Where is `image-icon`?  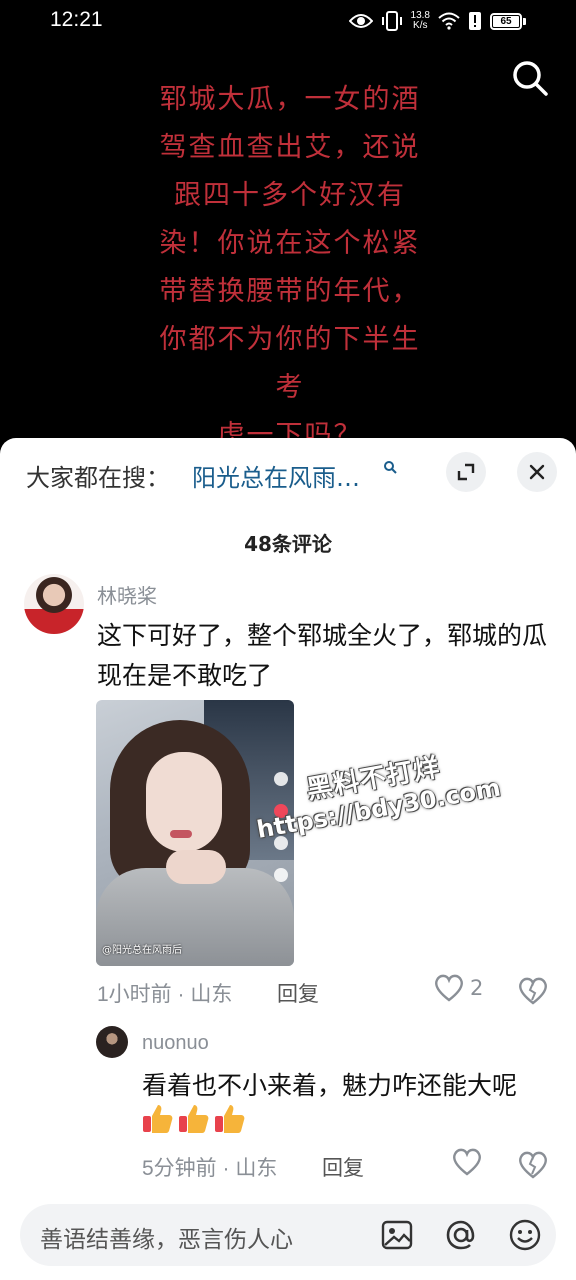 image-icon is located at coordinates (397, 1235).